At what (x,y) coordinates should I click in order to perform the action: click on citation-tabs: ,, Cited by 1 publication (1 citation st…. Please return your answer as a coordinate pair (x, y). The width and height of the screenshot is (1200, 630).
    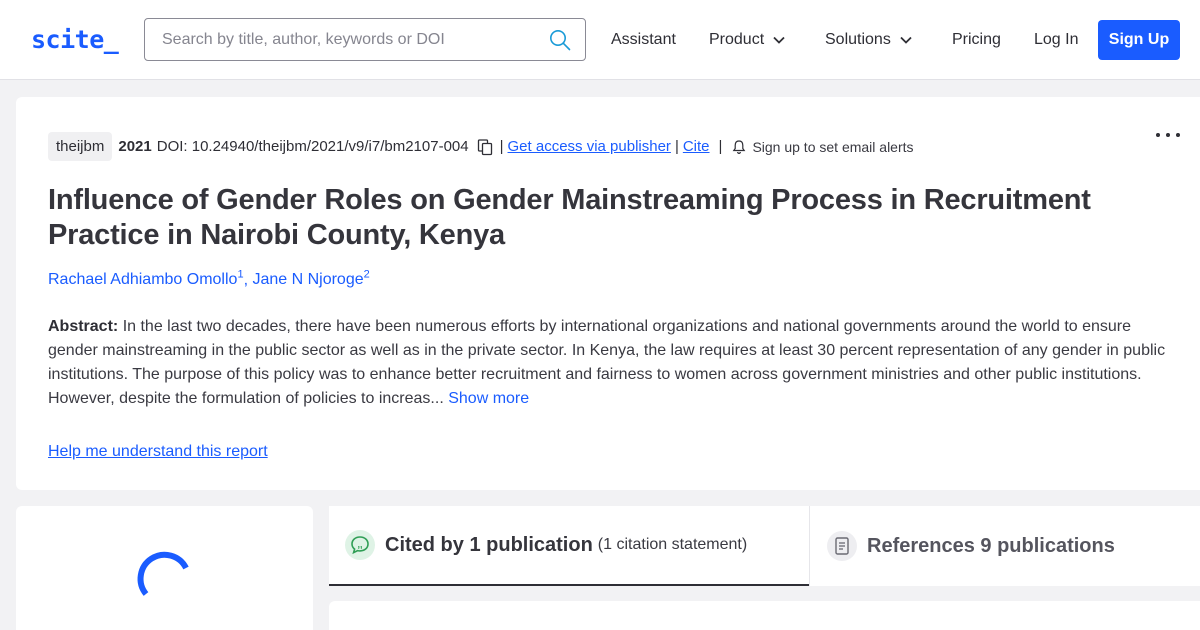
    Looking at the image, I should click on (764, 546).